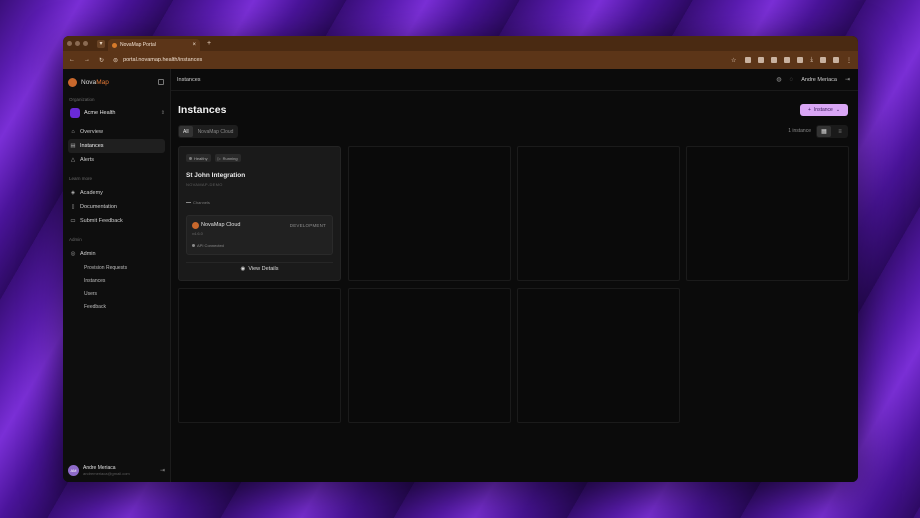 The height and width of the screenshot is (518, 920). What do you see at coordinates (840, 131) in the screenshot?
I see `list-view-icon: ≡` at bounding box center [840, 131].